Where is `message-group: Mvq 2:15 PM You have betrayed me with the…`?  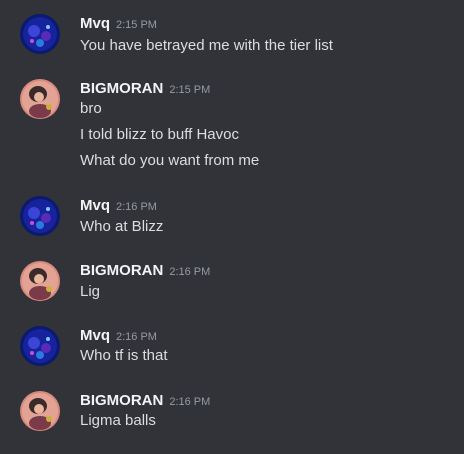
message-group: Mvq 2:15 PM You have betrayed me with the… is located at coordinates (232, 36).